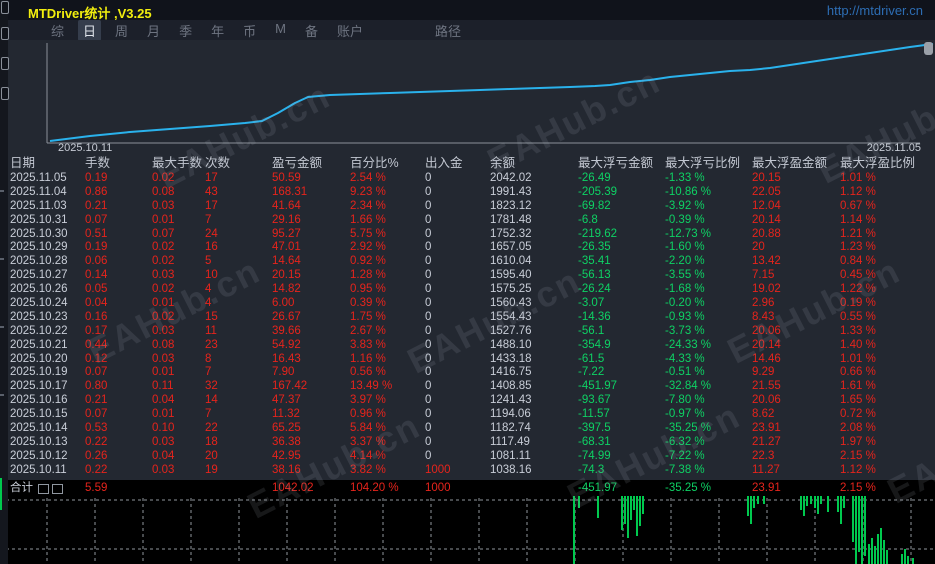 This screenshot has height=564, width=935. I want to click on cell: 0.92 %, so click(368, 261).